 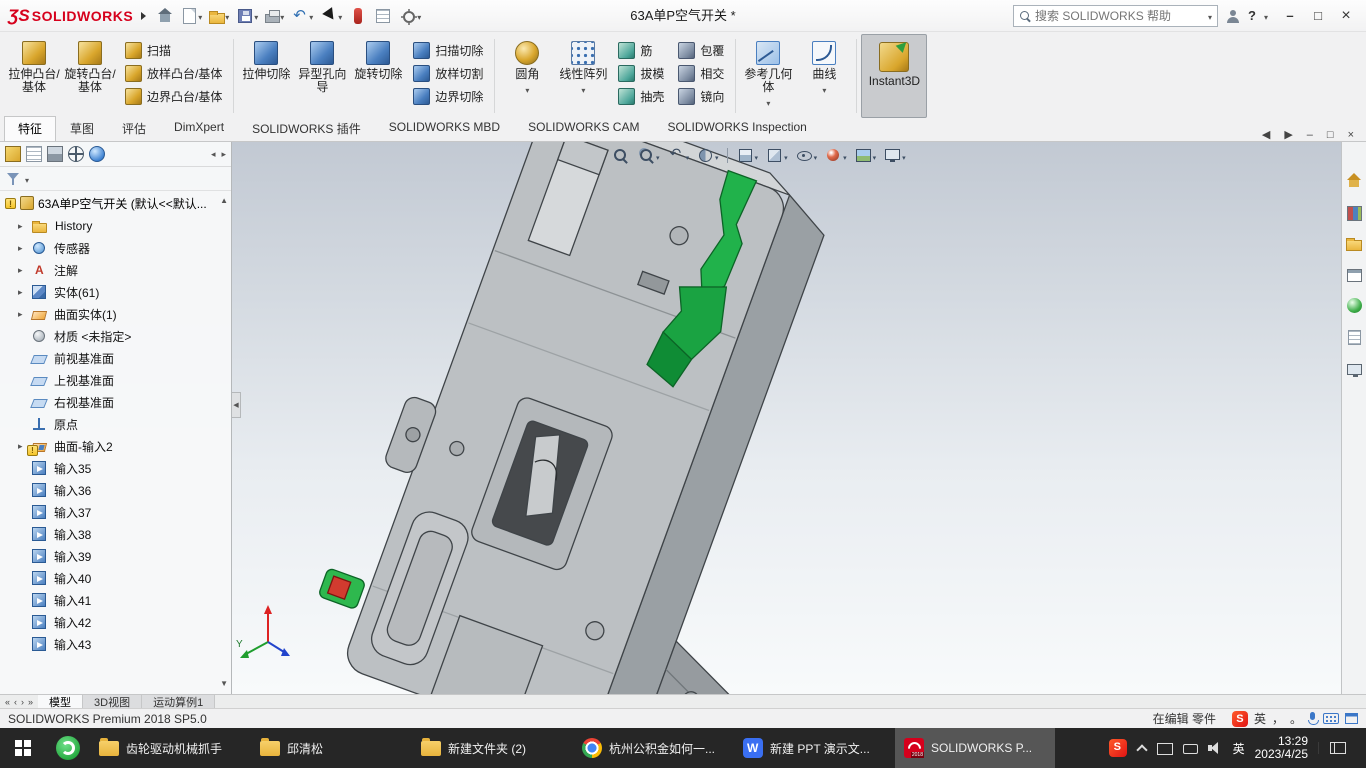 I want to click on tree-item: 输入41, so click(x=115, y=600).